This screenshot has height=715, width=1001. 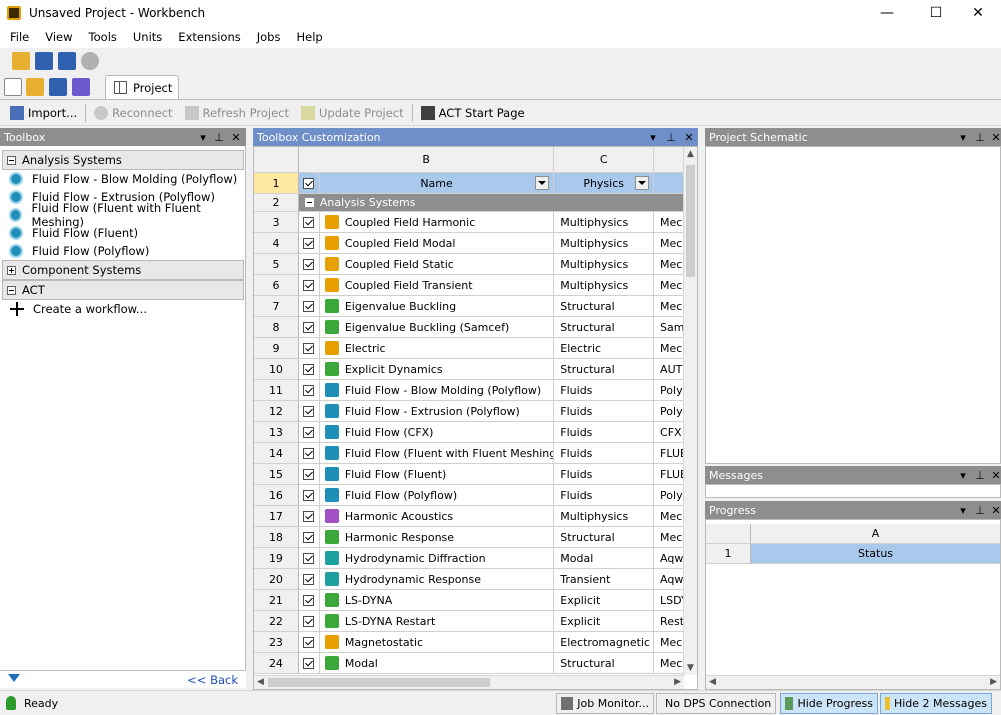 I want to click on filter-icon, so click(x=14, y=678).